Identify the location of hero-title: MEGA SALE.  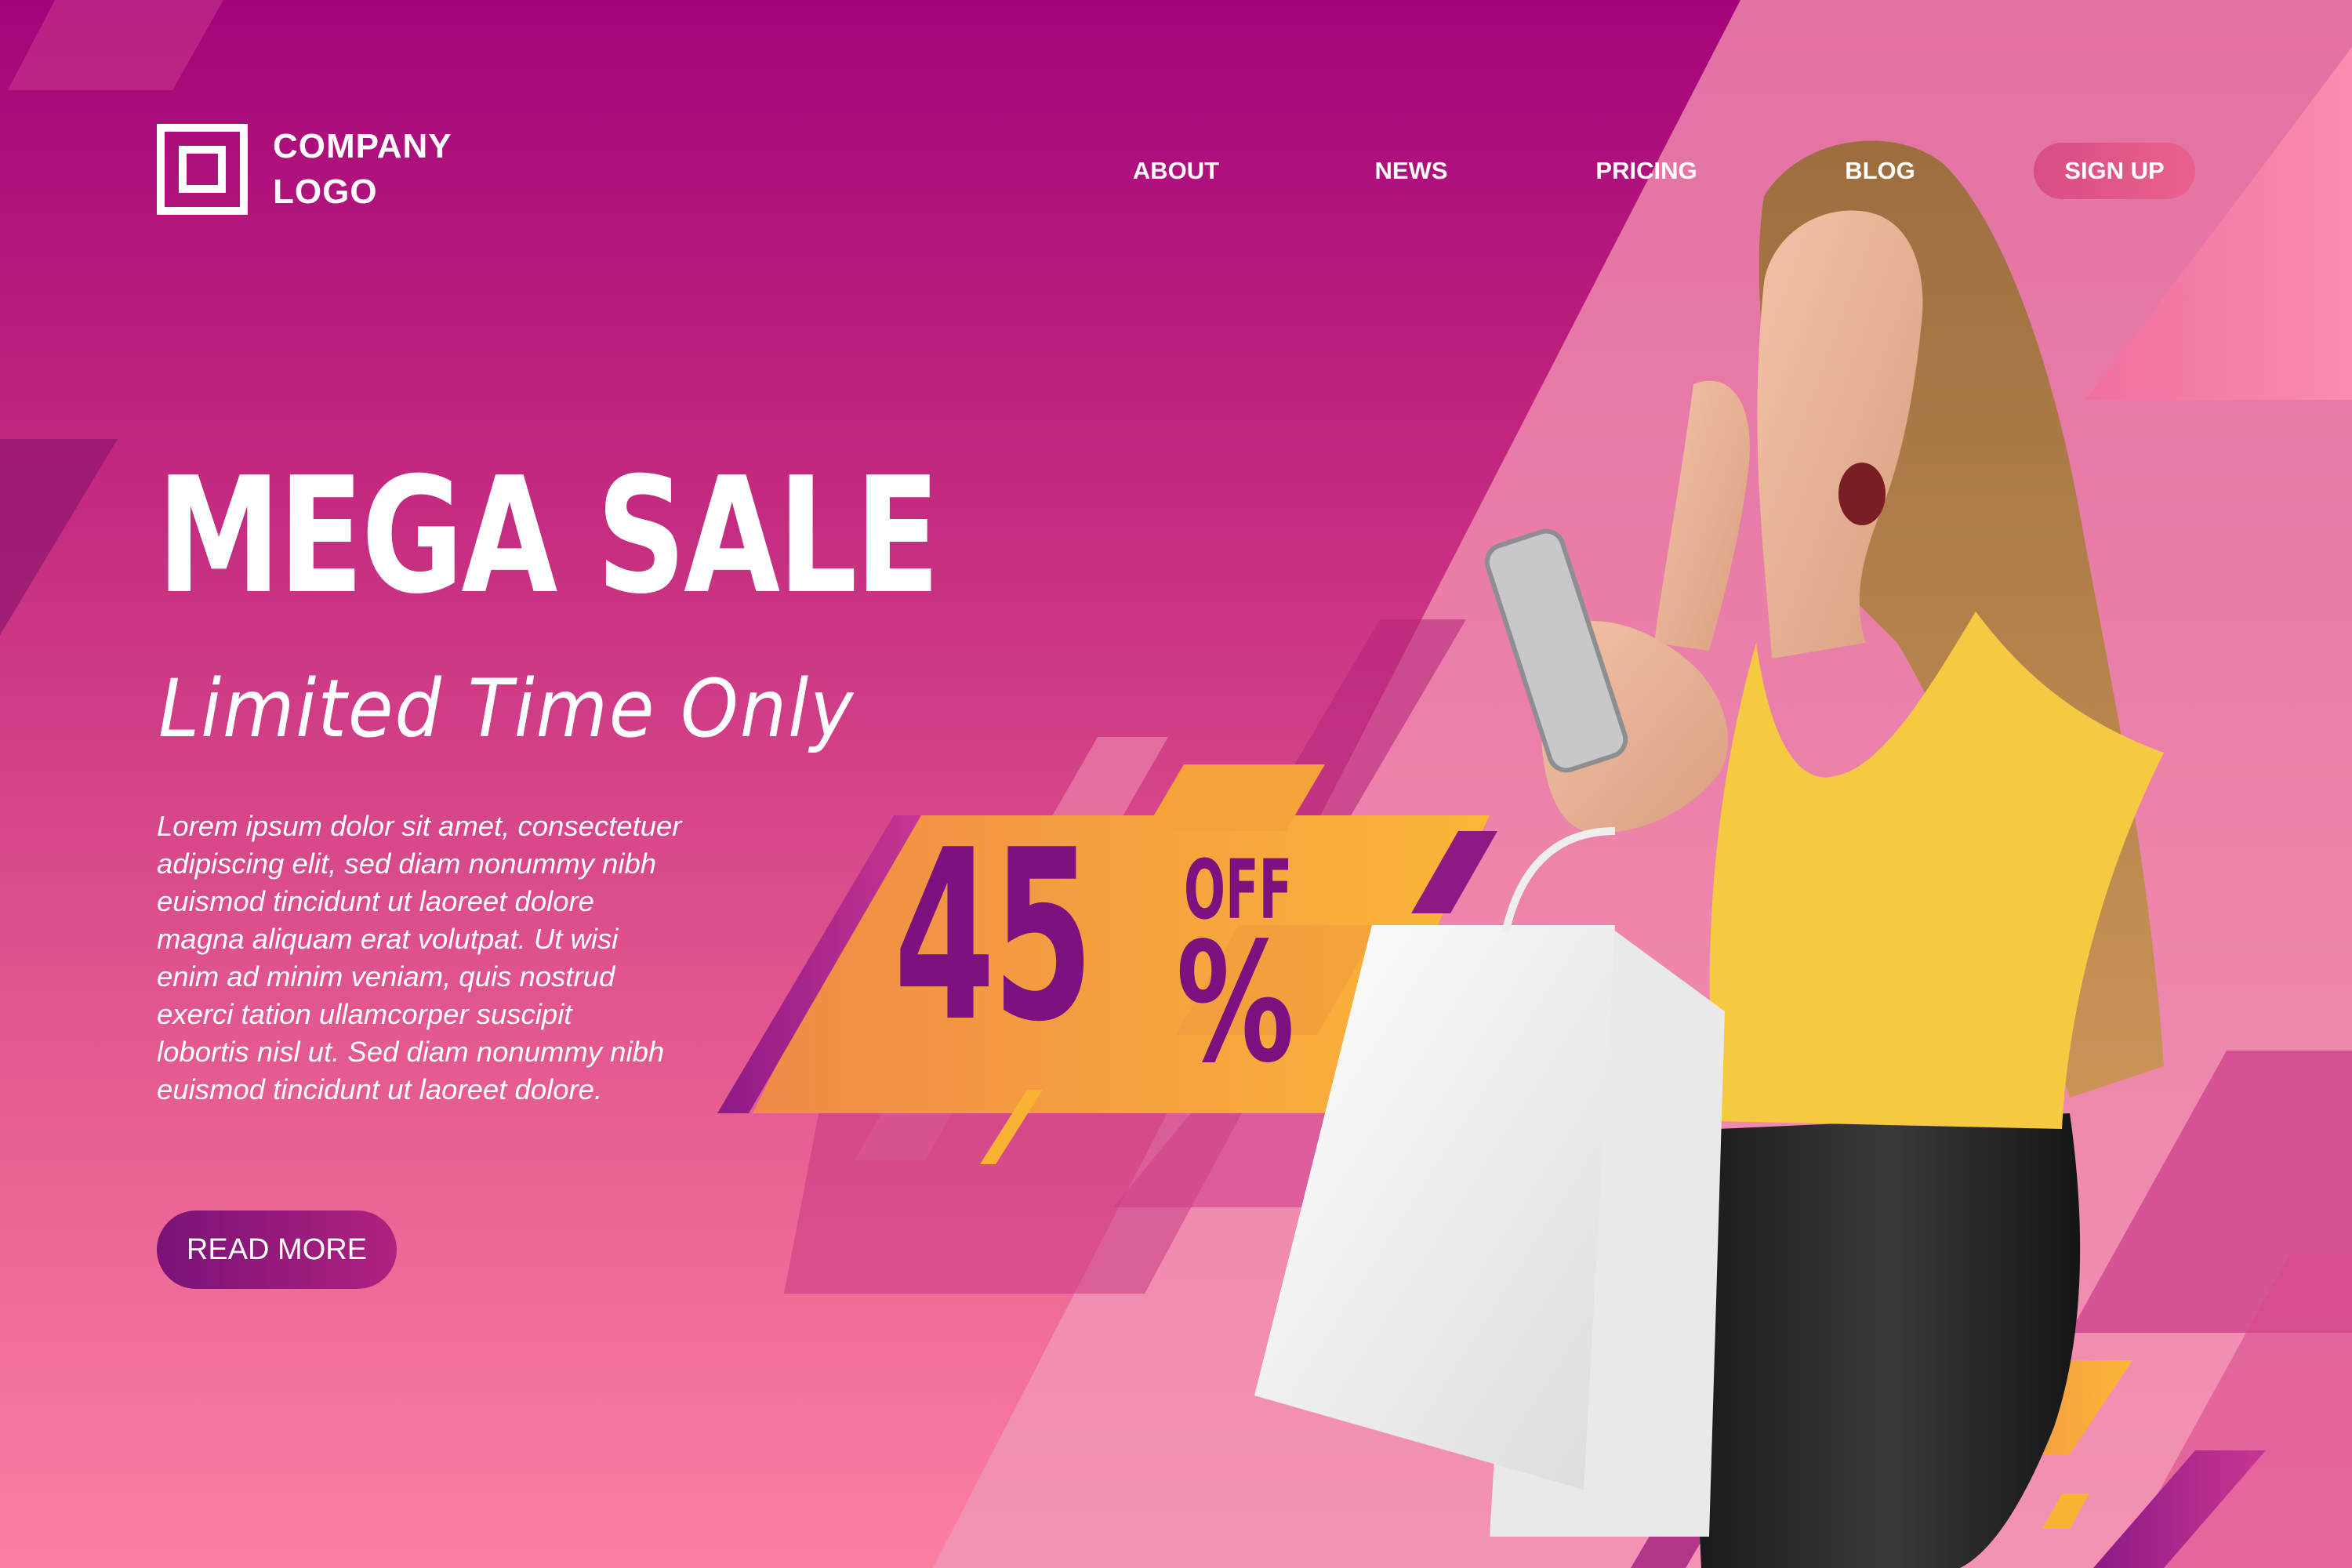
(548, 537).